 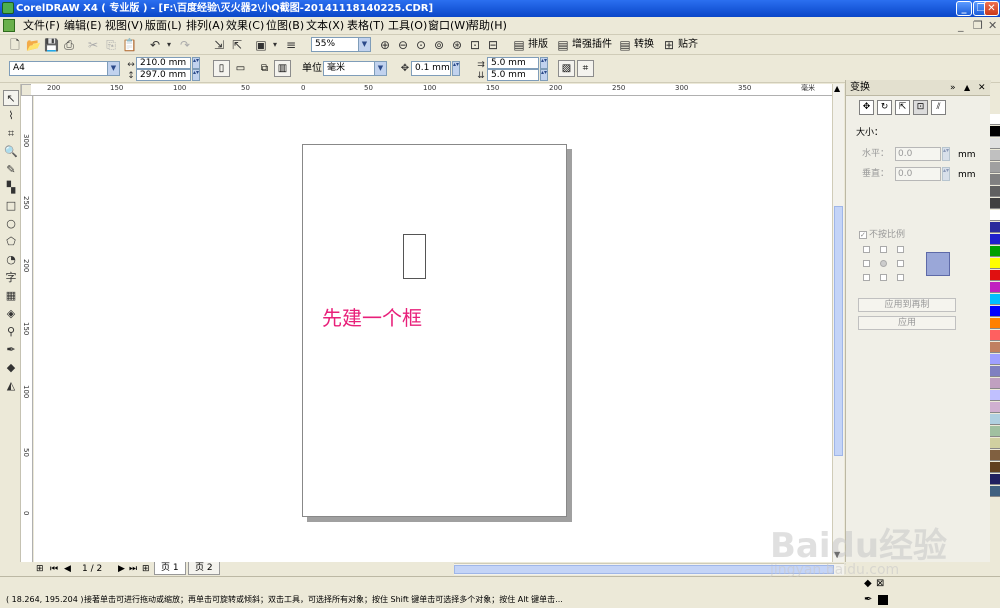 I want to click on rectangle-tool-icon: □, so click(x=11, y=206).